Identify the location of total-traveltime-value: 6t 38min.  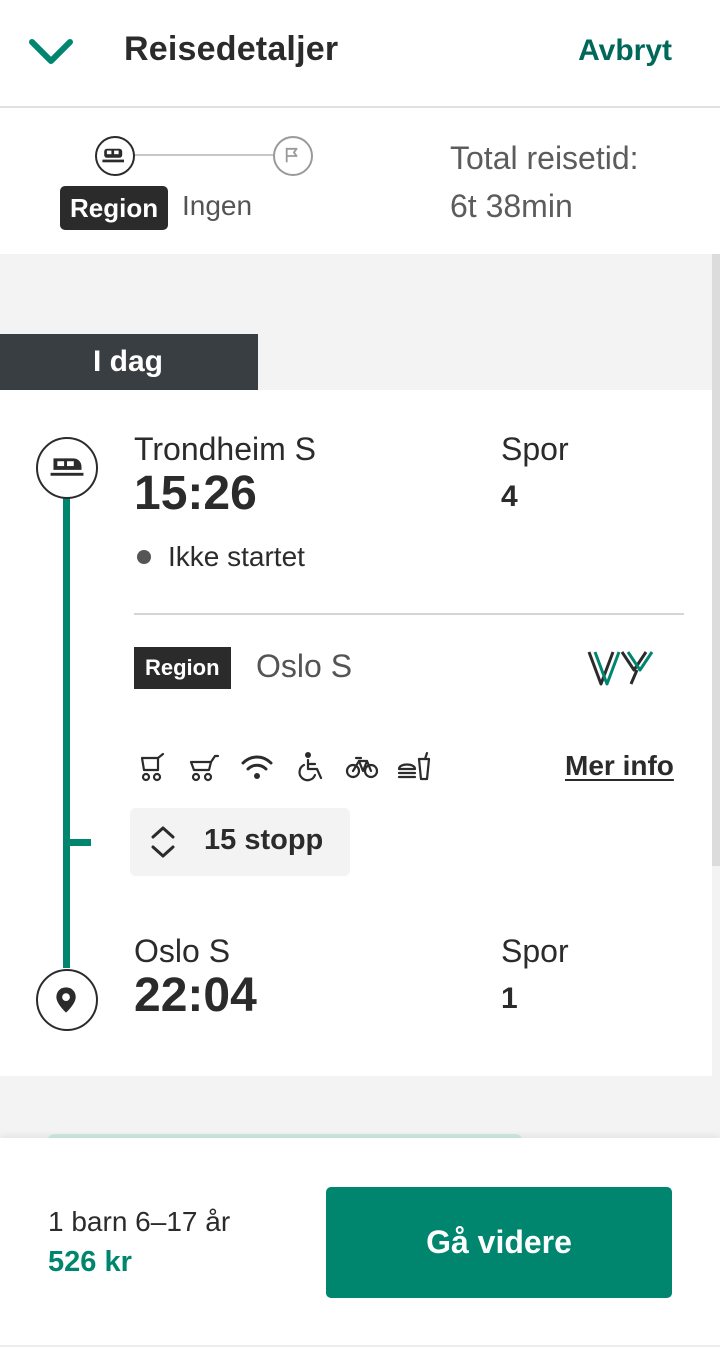
(511, 206).